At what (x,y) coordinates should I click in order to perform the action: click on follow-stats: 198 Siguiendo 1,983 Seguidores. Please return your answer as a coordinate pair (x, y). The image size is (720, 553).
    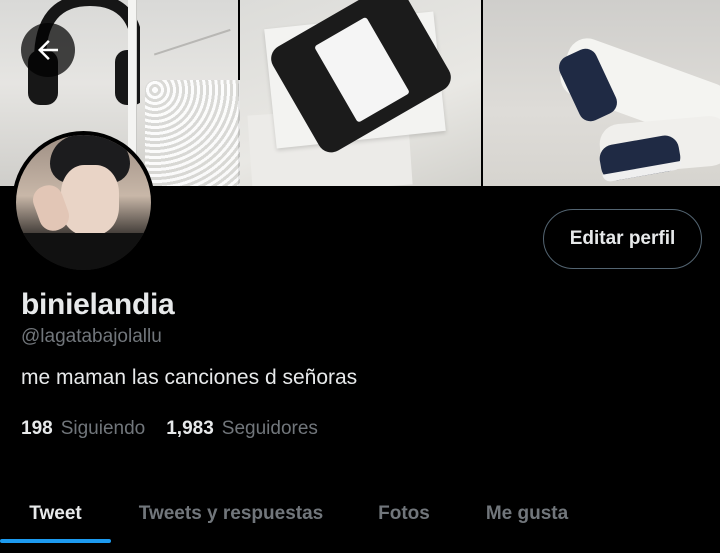
    Looking at the image, I should click on (169, 429).